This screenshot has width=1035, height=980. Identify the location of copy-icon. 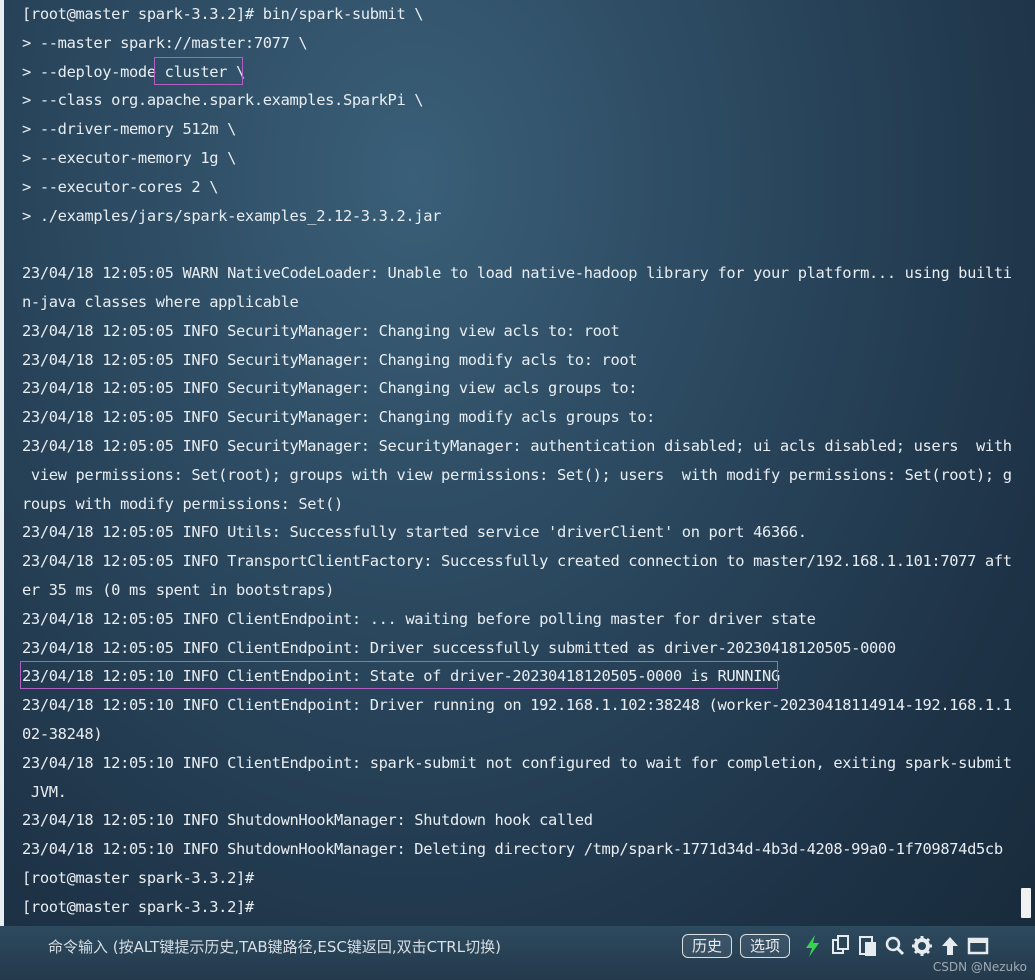
(841, 946).